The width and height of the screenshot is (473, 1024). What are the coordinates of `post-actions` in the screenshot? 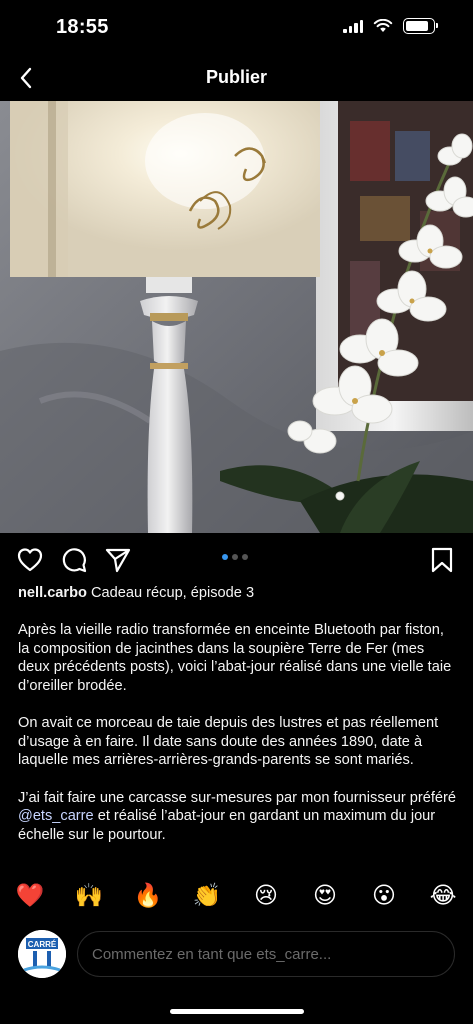 It's located at (236, 560).